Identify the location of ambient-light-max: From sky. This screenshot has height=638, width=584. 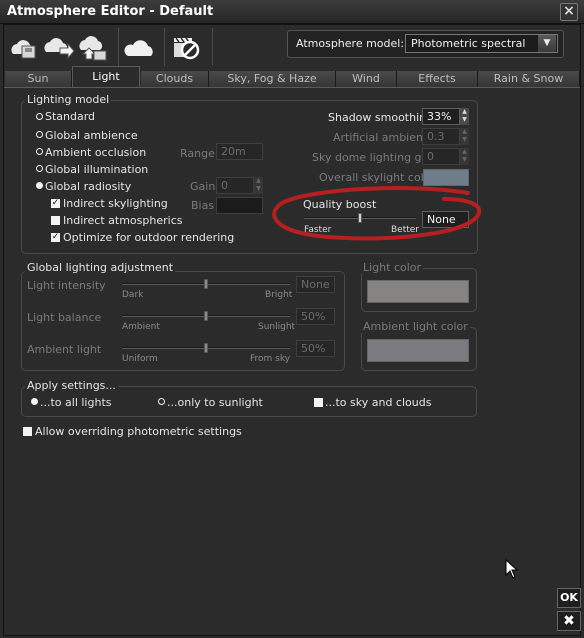
(270, 359).